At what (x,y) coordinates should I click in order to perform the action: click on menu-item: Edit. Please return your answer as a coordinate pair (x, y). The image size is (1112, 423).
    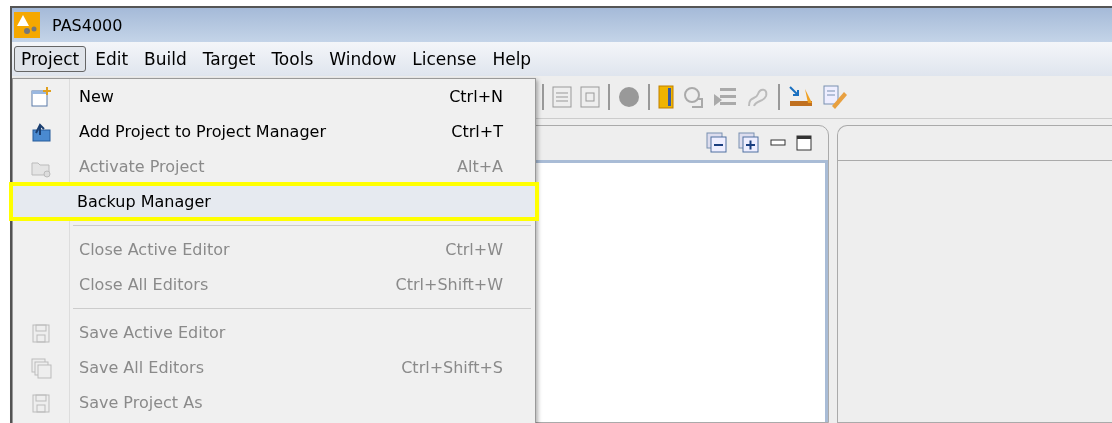
    Looking at the image, I should click on (112, 59).